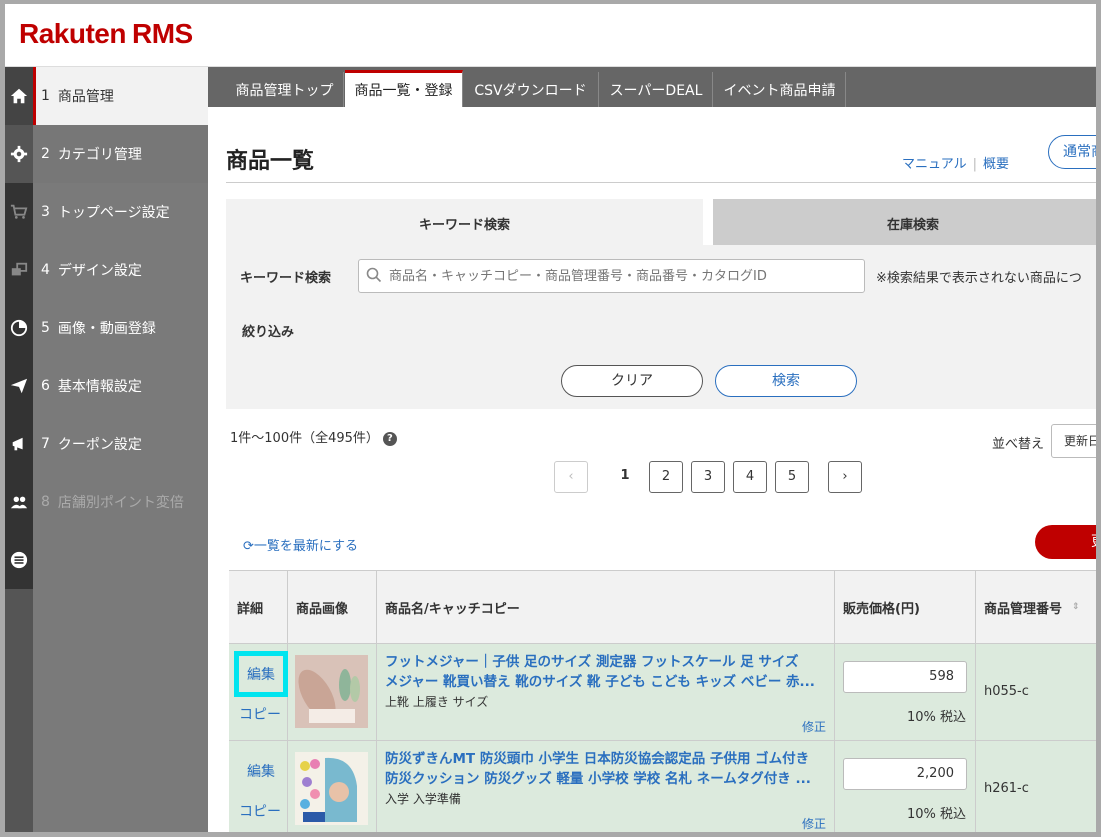 This screenshot has height=837, width=1101. Describe the element at coordinates (120, 270) in the screenshot. I see `sidebar-item-design-settings: 4 デザイン設定` at that location.